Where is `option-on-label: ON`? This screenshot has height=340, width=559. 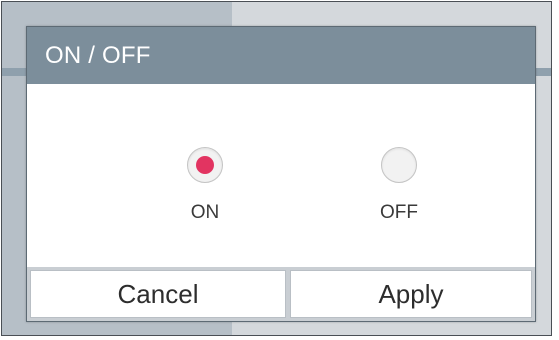
option-on-label: ON is located at coordinates (205, 212).